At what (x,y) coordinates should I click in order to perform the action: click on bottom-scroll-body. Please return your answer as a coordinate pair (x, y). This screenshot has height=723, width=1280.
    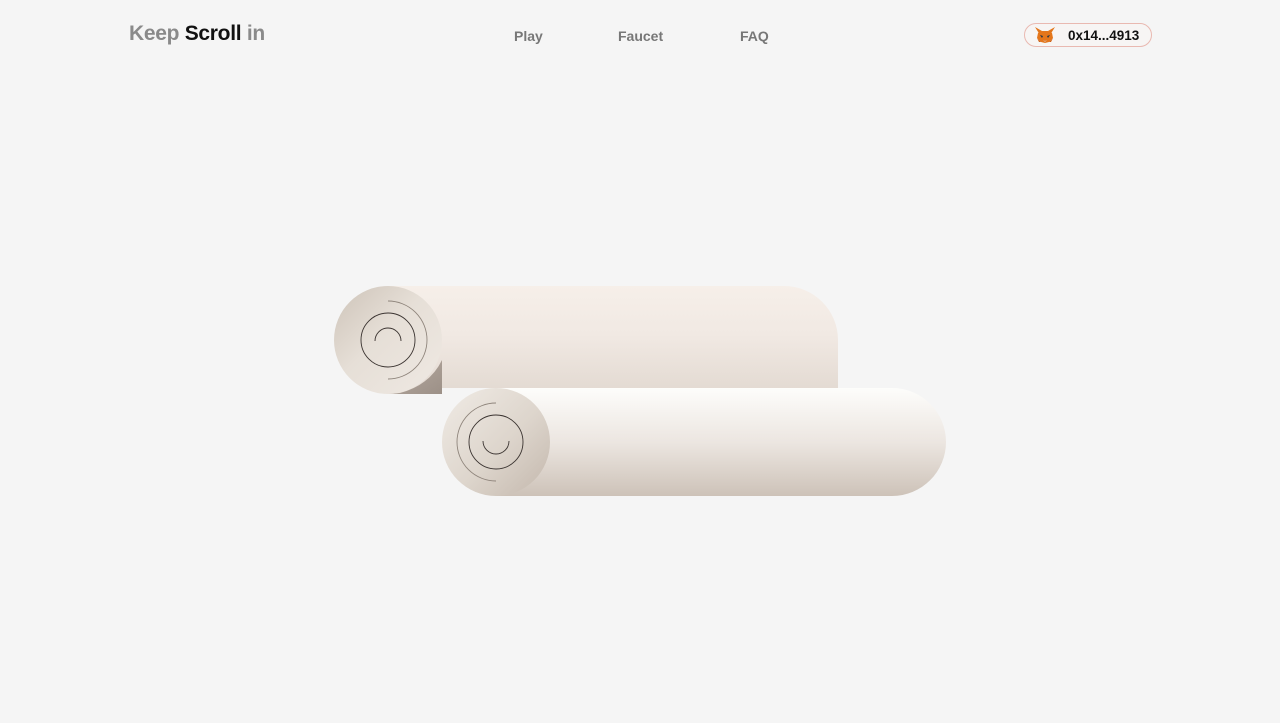
    Looking at the image, I should click on (721, 442).